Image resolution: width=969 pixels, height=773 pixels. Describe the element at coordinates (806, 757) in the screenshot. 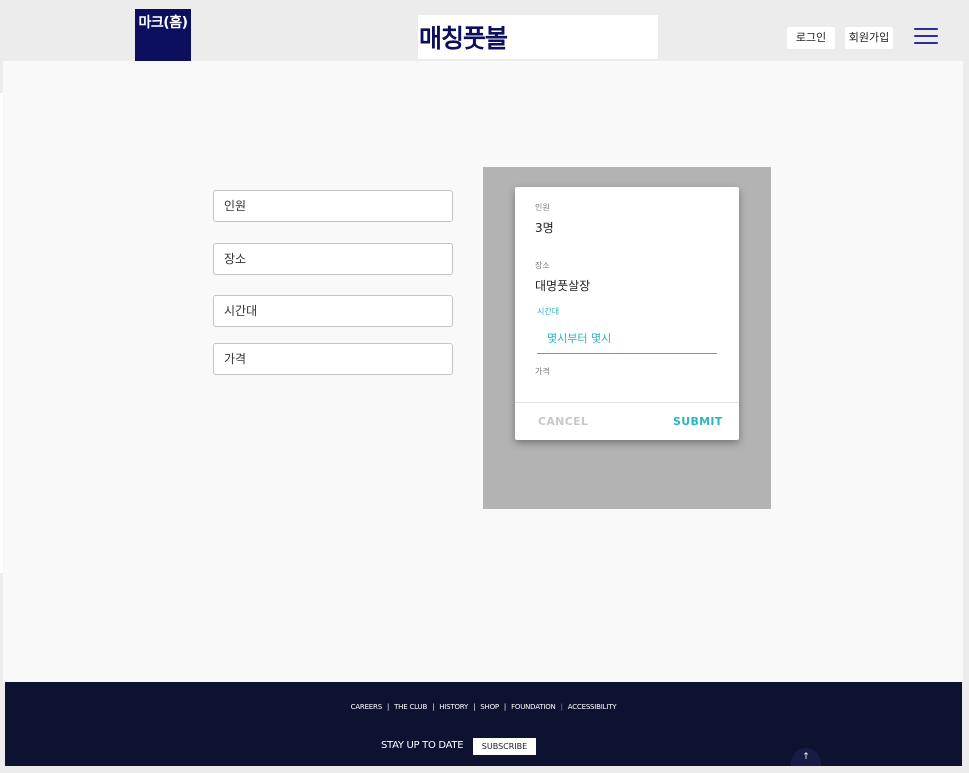

I see `arrow-up-icon: ↑` at that location.